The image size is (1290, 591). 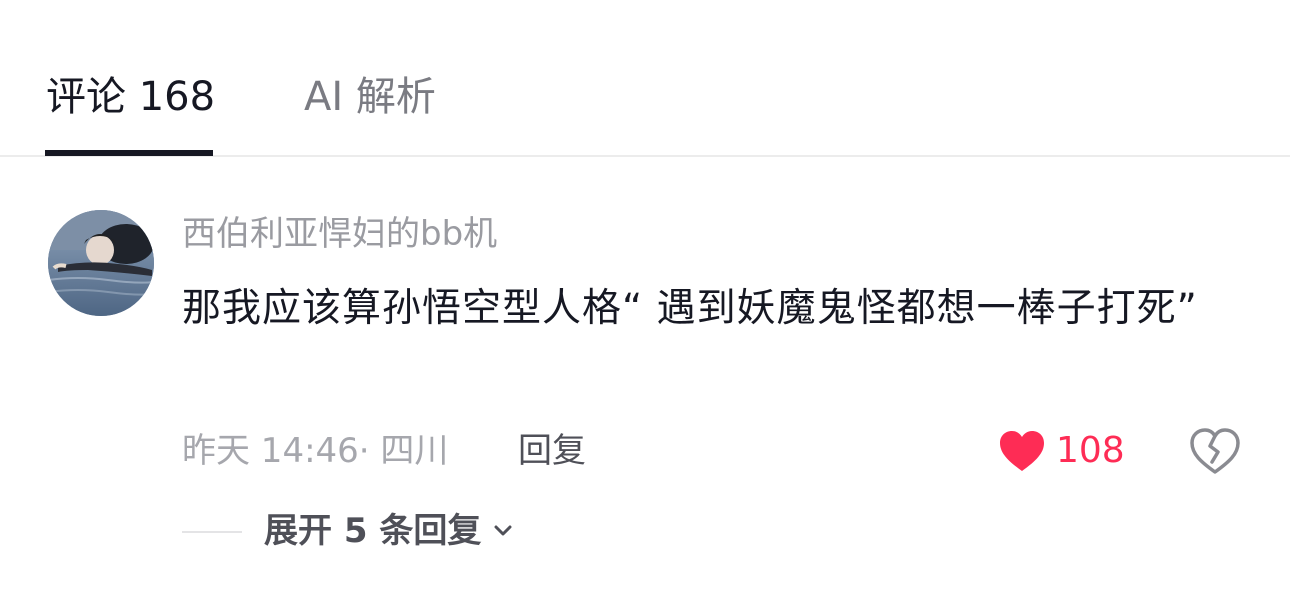 What do you see at coordinates (373, 531) in the screenshot?
I see `expand-replies-label: 展开 5 条回复` at bounding box center [373, 531].